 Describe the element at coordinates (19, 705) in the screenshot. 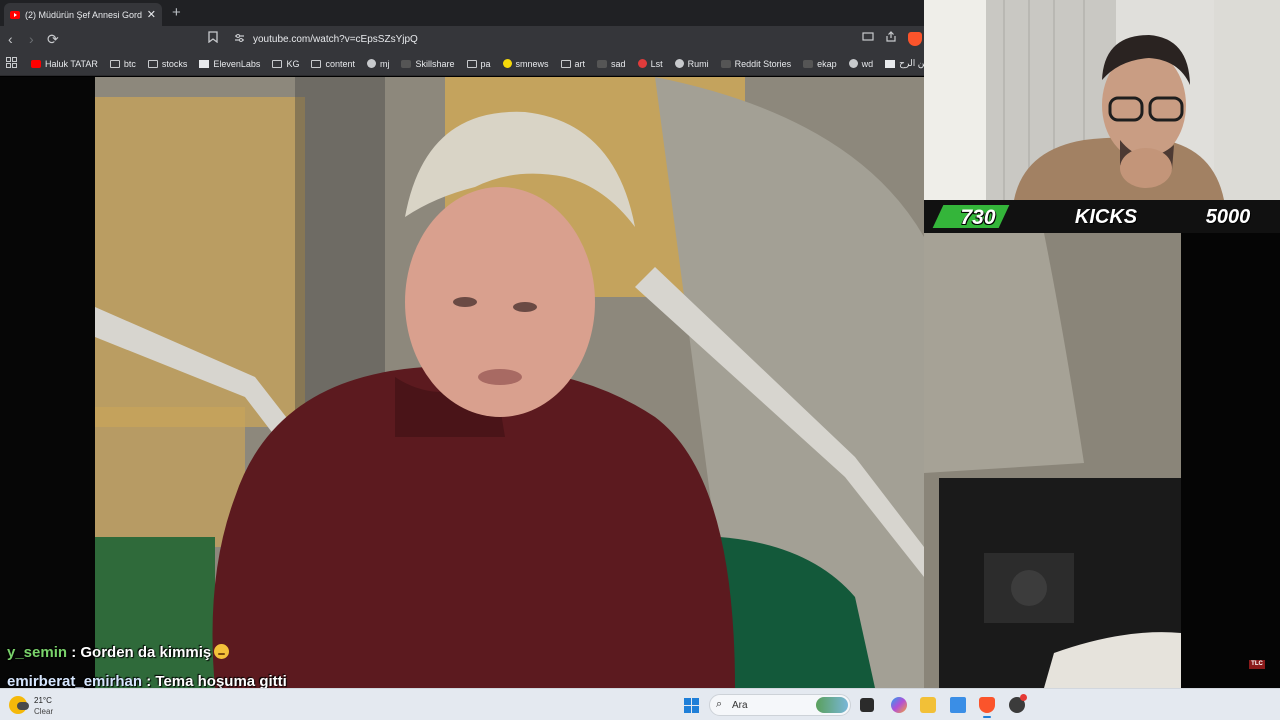

I see `weather-icon` at that location.